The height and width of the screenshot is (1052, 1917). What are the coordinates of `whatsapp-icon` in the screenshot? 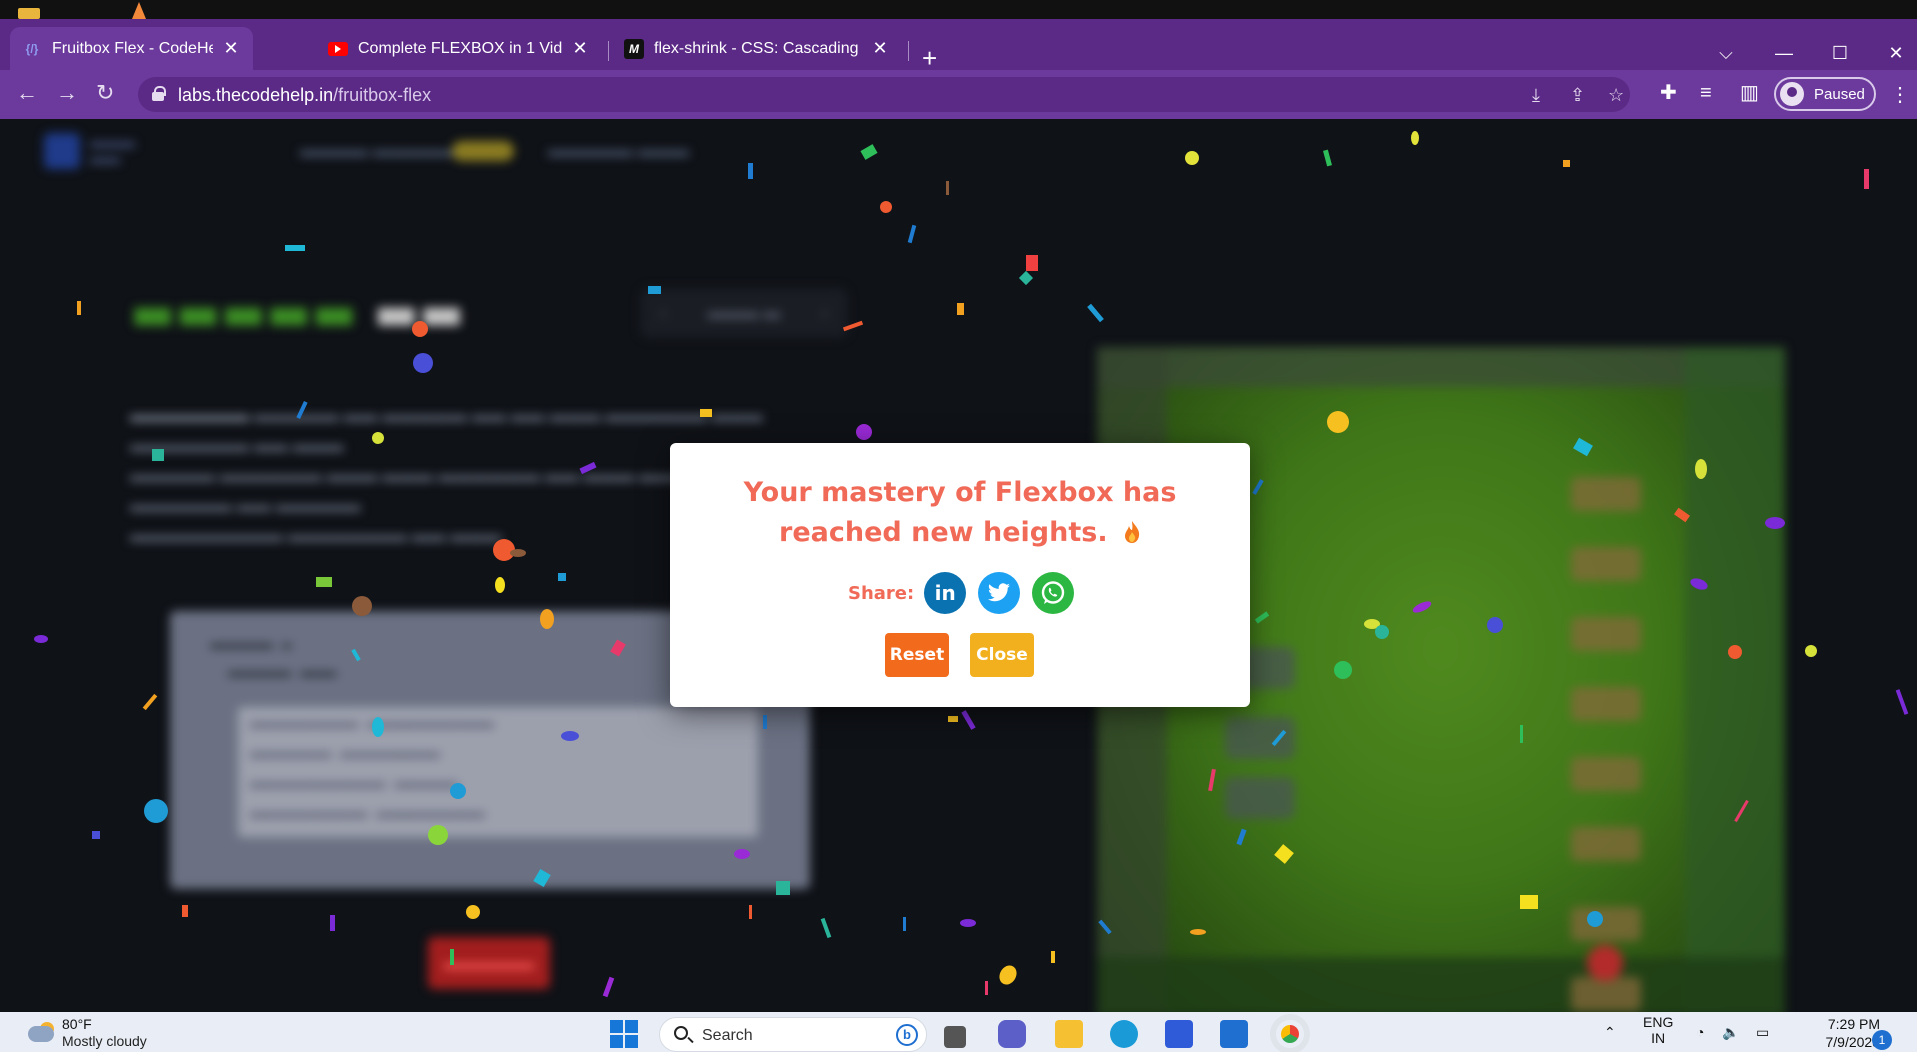 It's located at (1053, 592).